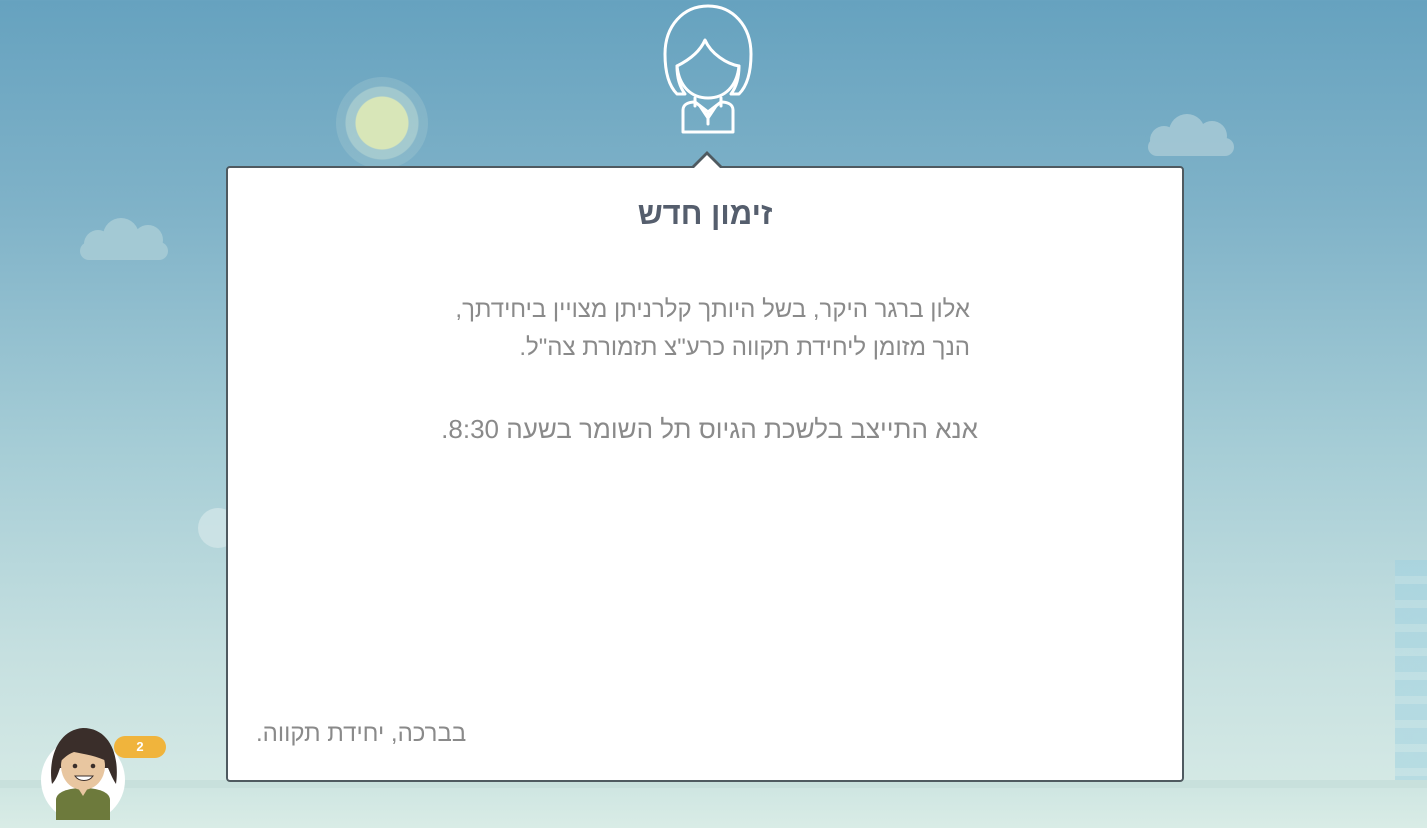 Image resolution: width=1427 pixels, height=828 pixels. What do you see at coordinates (83, 771) in the screenshot?
I see `soldier-avatar-icon` at bounding box center [83, 771].